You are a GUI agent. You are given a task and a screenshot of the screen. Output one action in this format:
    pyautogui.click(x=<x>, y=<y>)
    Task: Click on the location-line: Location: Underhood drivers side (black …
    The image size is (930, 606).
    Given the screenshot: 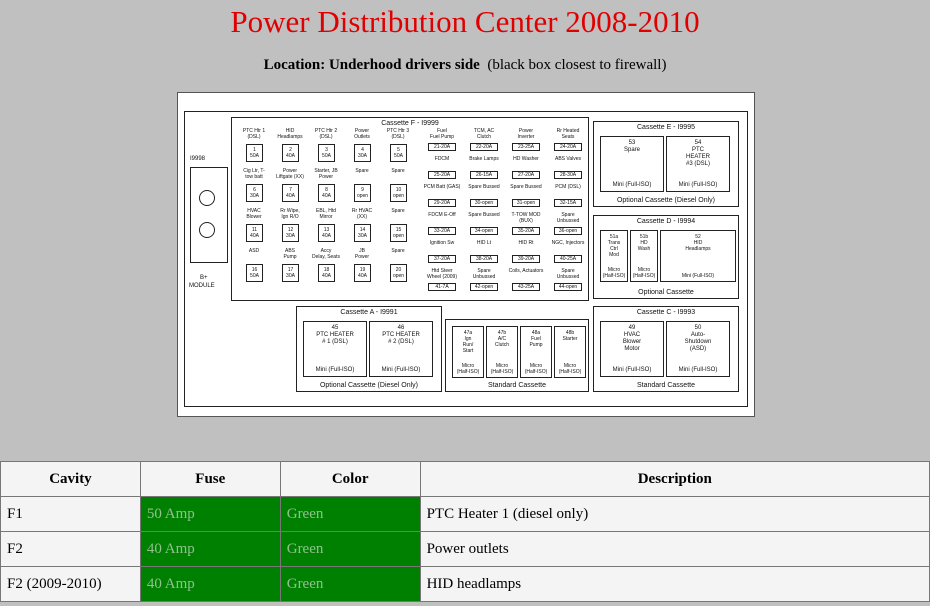 What is the action you would take?
    pyautogui.click(x=465, y=65)
    